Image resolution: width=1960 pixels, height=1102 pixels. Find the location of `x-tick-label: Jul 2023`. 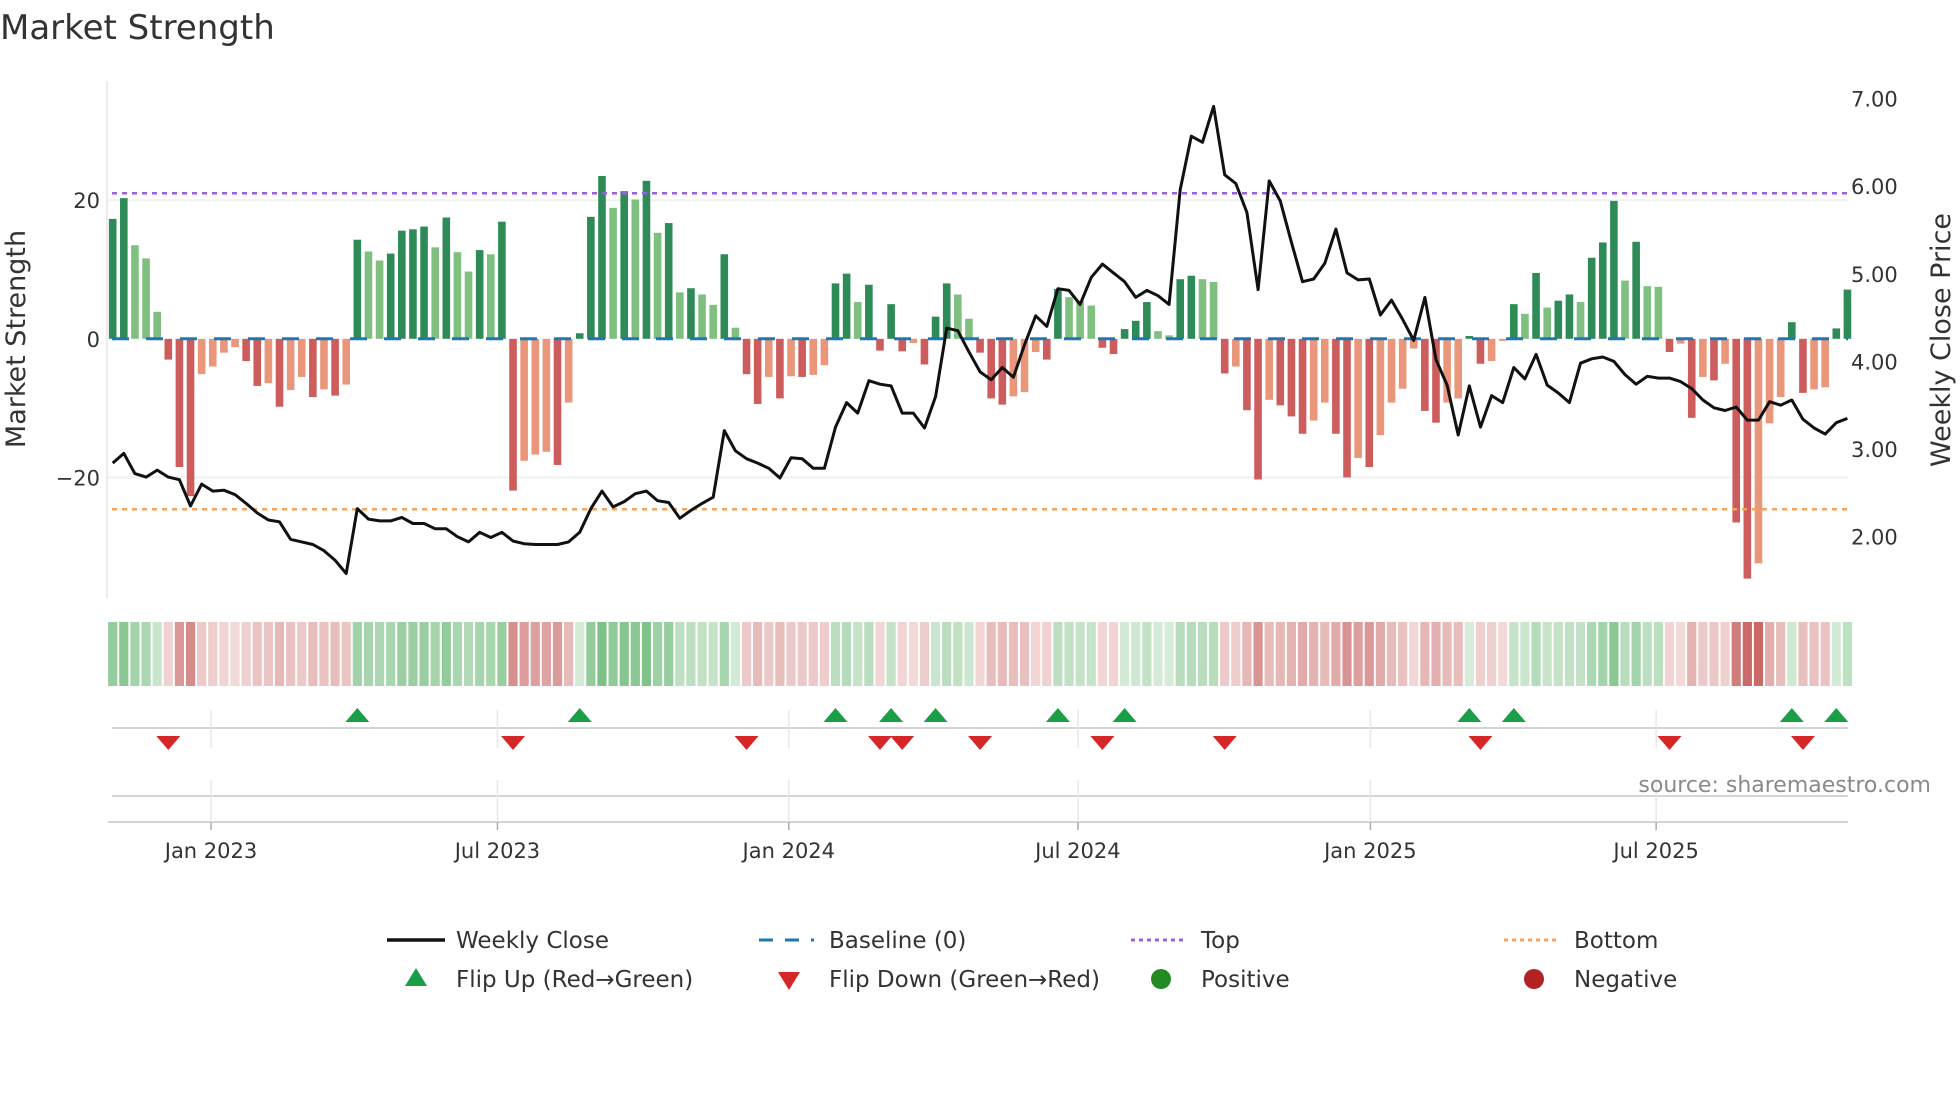

x-tick-label: Jul 2023 is located at coordinates (496, 851).